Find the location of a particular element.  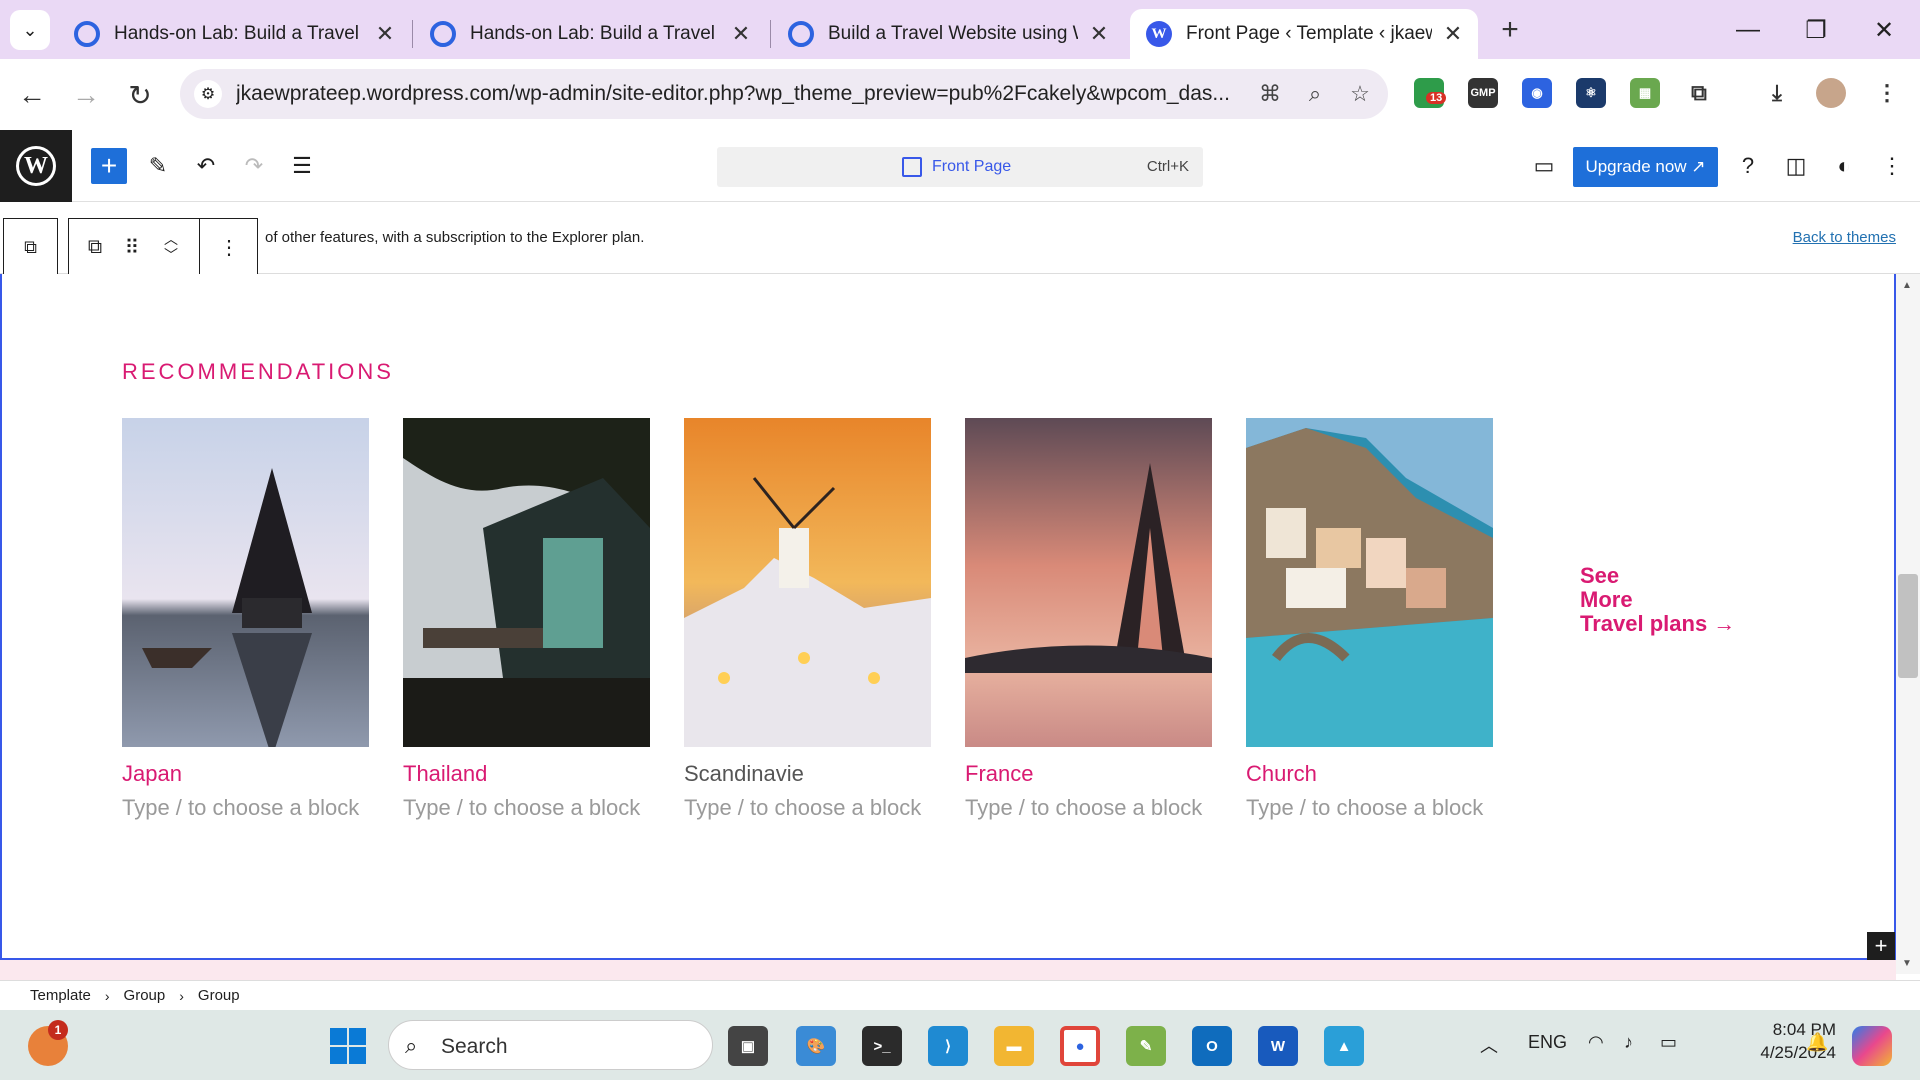

styles-contrast-icon: ◐ is located at coordinates (1844, 166).